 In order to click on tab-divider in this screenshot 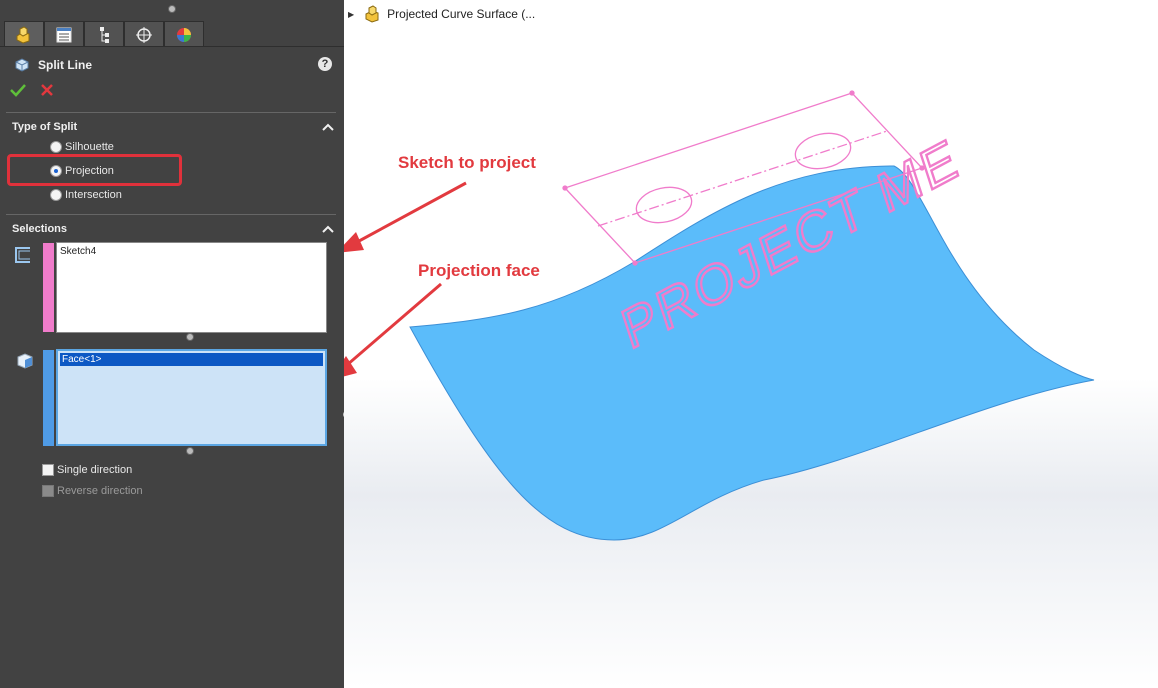, I will do `click(172, 46)`.